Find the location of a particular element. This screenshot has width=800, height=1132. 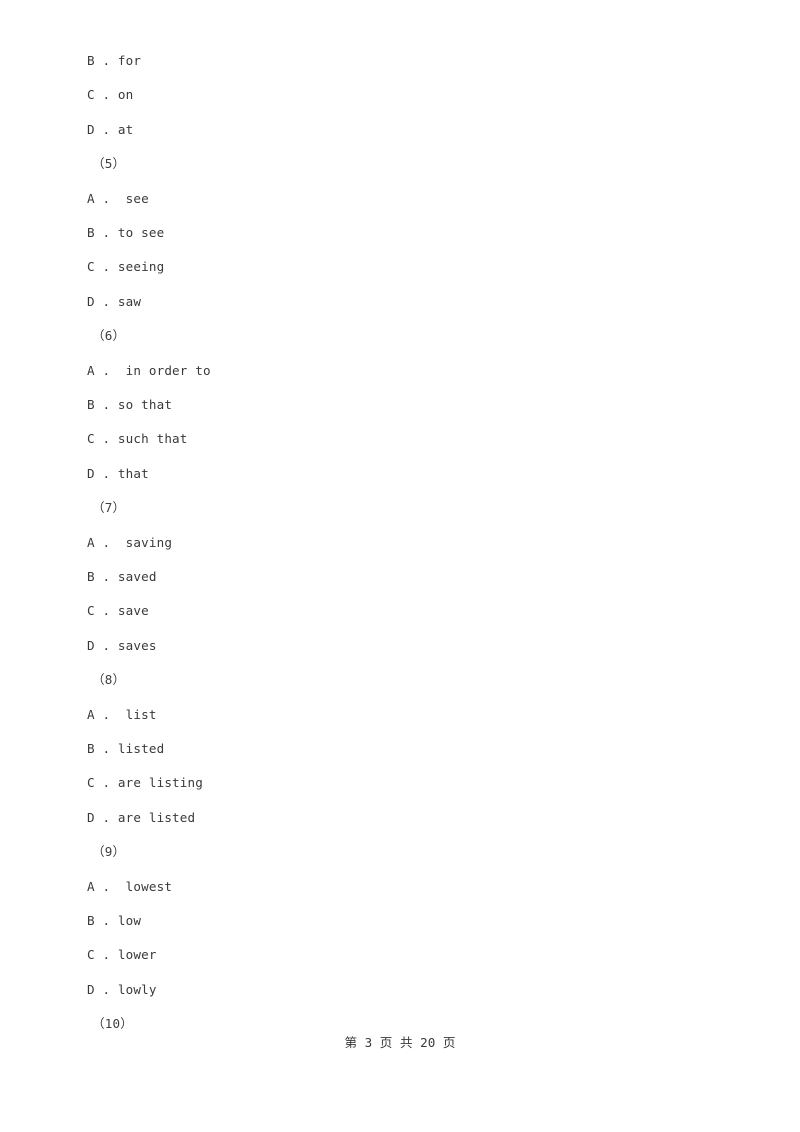

page-footer: 第 3 页 共 20 页 is located at coordinates (400, 1042).